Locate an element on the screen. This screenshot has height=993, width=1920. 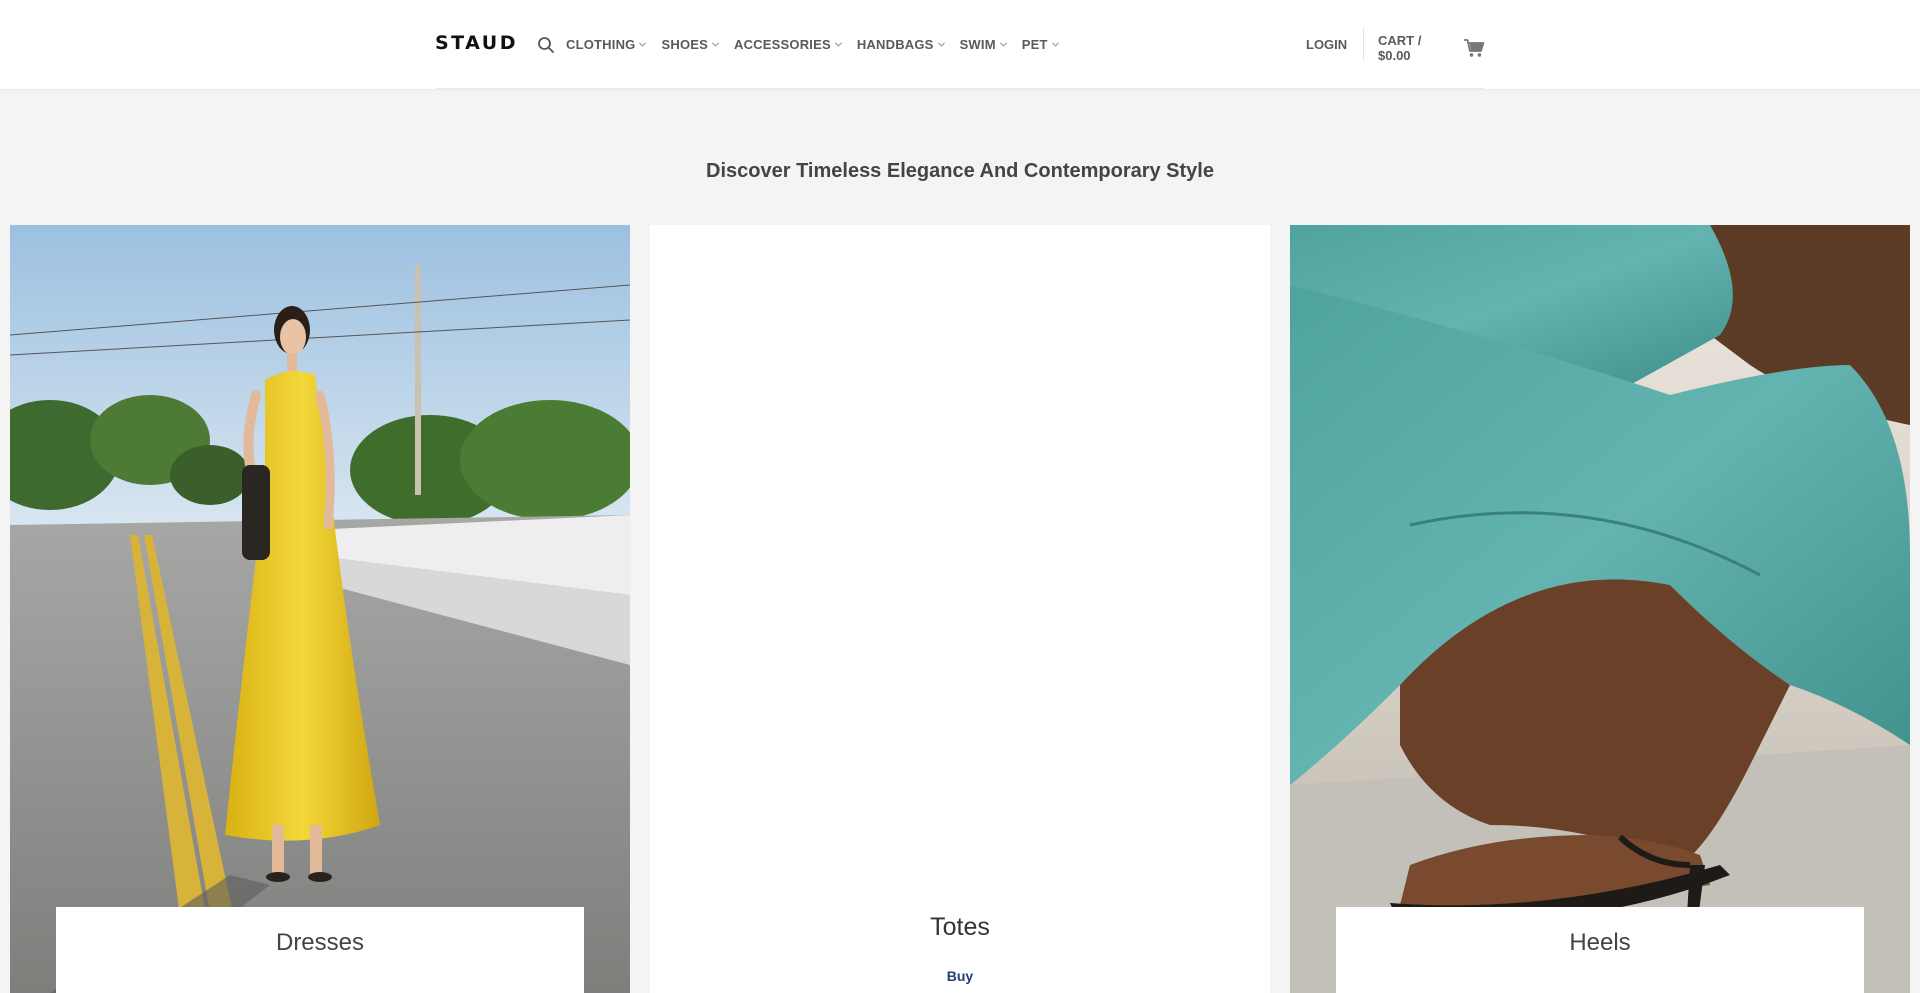
header-divider is located at coordinates (1363, 44).